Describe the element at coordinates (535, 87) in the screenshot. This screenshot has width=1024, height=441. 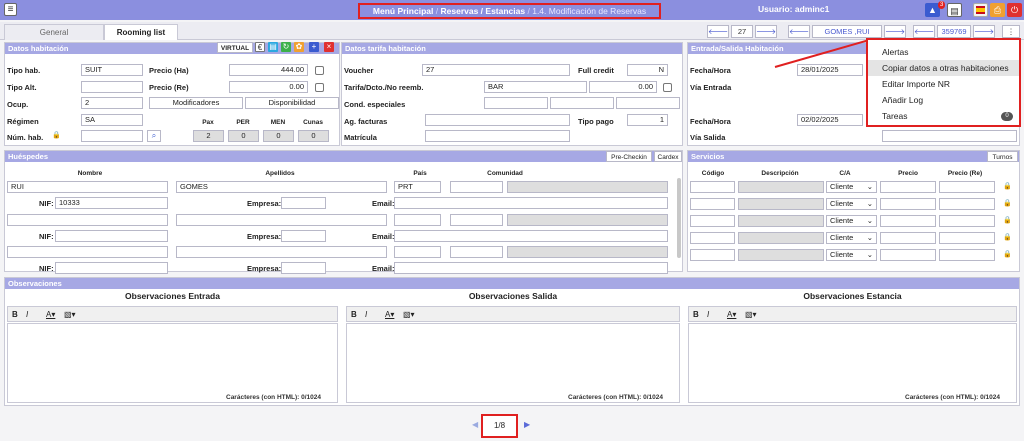
I see `tarifa-field: BAR` at that location.